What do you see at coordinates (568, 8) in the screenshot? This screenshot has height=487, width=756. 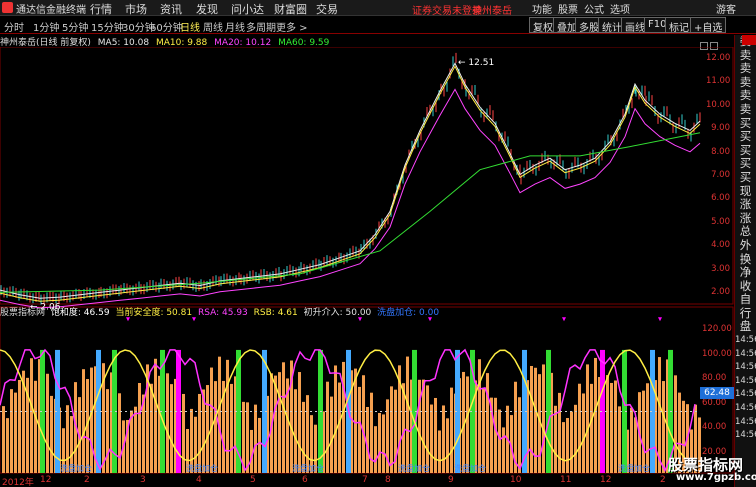 I see `menu-stock: 股票` at bounding box center [568, 8].